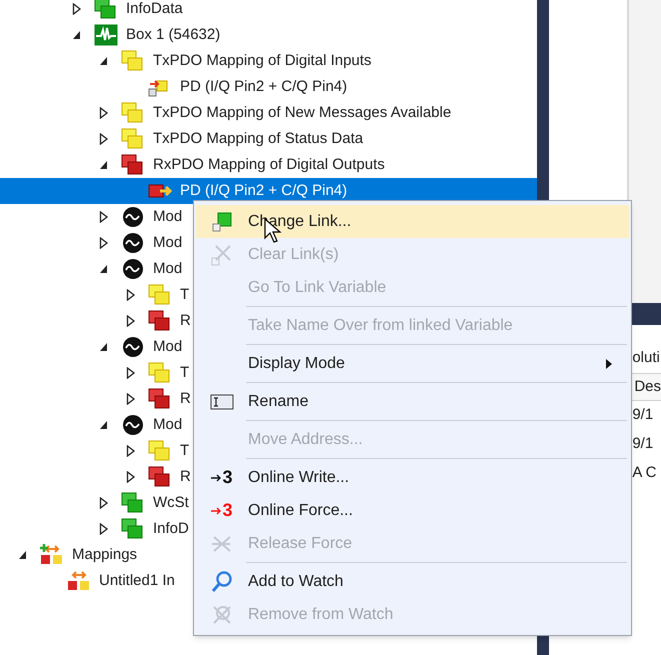 This screenshot has height=655, width=661. Describe the element at coordinates (262, 60) in the screenshot. I see `tree-label: TxPDO Mapping of Digital Inputs` at that location.